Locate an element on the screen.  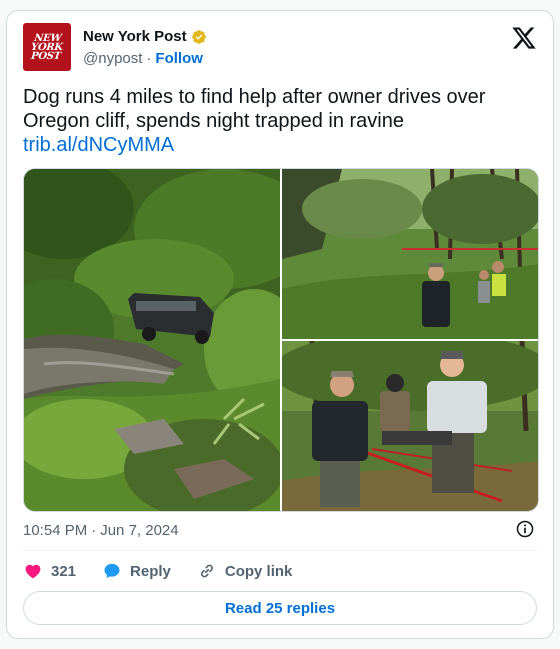
tweet-actions: 321 Reply Copy link is located at coordinates (170, 571).